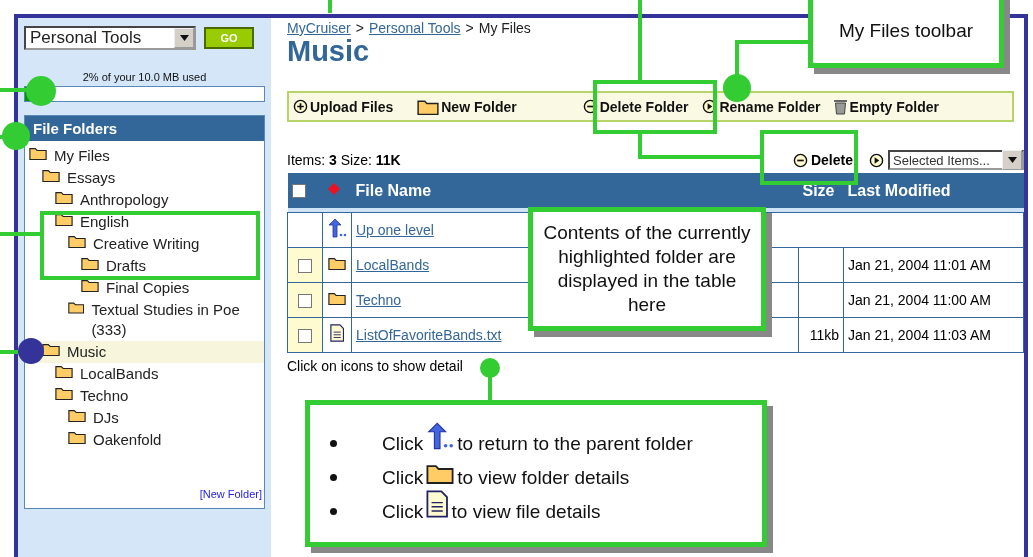  Describe the element at coordinates (822, 160) in the screenshot. I see `delete-button: Delete` at that location.